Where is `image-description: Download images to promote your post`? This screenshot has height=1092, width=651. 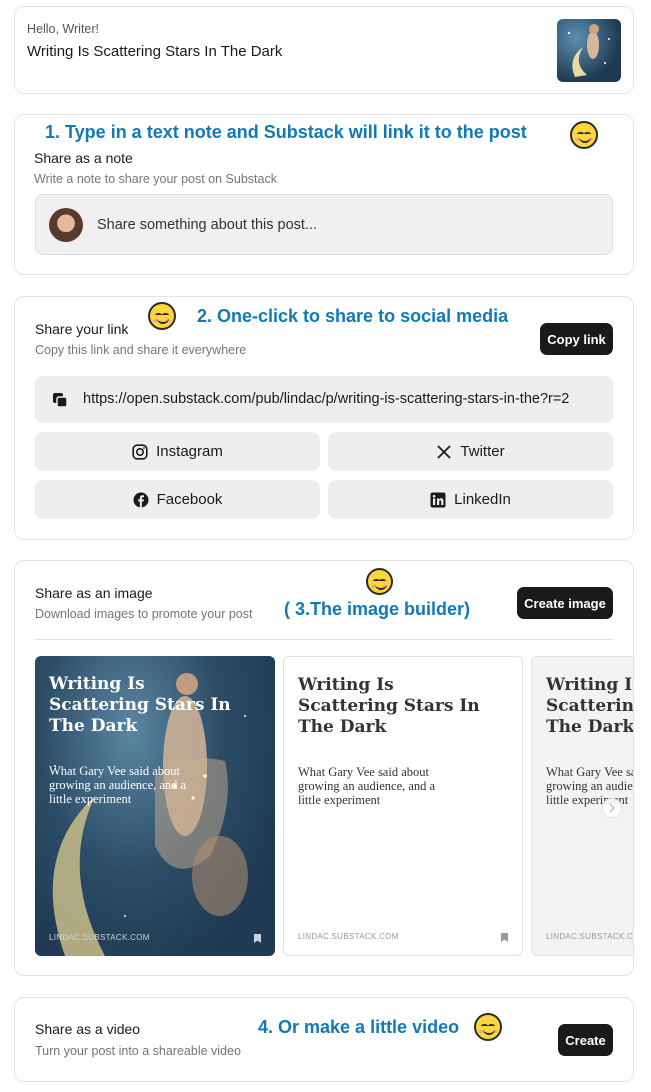 image-description: Download images to promote your post is located at coordinates (144, 614).